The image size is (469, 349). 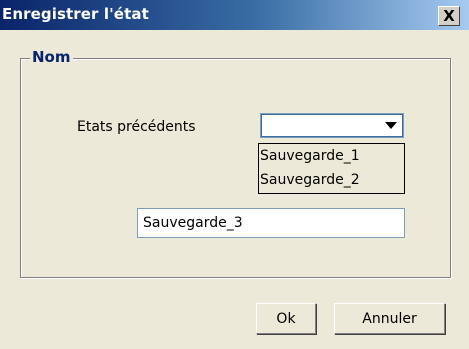 I want to click on close-button: X, so click(x=449, y=16).